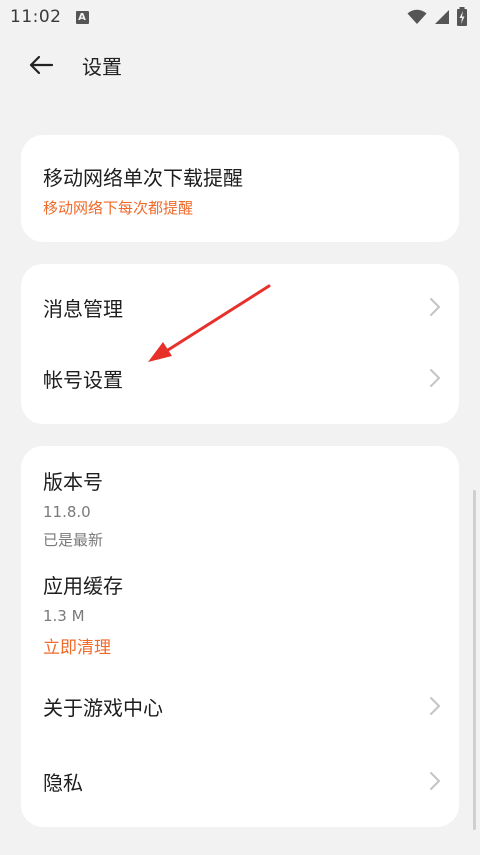 This screenshot has height=855, width=480. I want to click on version-status: 已是最新, so click(73, 540).